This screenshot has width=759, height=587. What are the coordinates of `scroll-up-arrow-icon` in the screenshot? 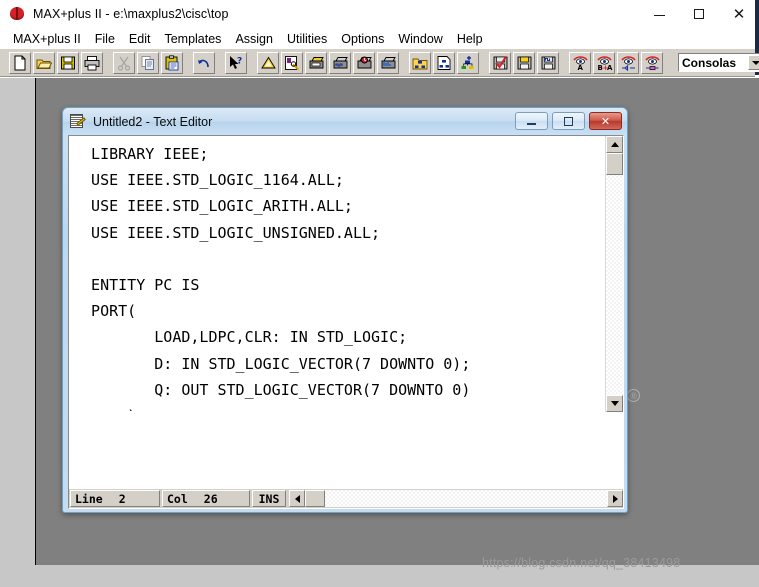 It's located at (614, 144).